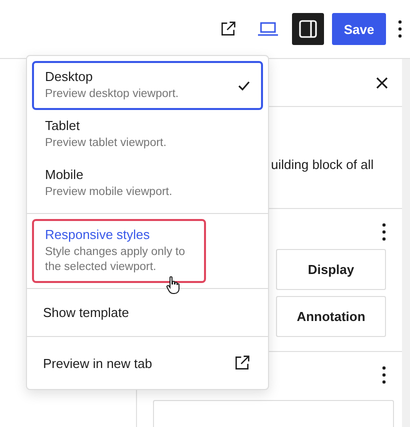 This screenshot has height=427, width=410. I want to click on sidebar-toggle-button, so click(308, 29).